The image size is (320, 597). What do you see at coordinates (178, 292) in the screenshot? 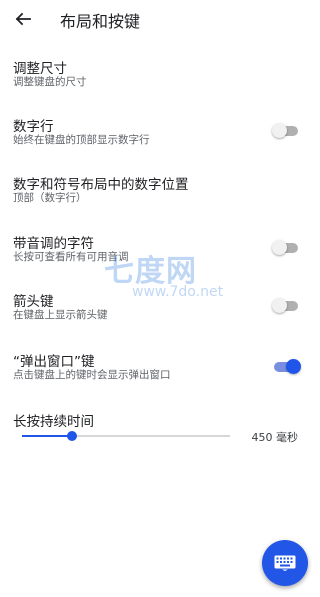
I see `watermark-url: www.7do.net` at bounding box center [178, 292].